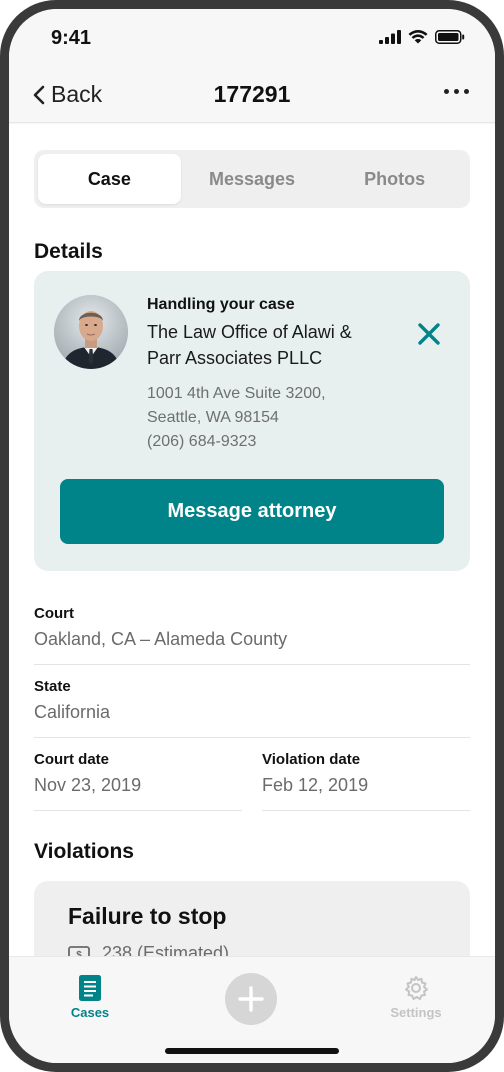  I want to click on close-icon, so click(429, 334).